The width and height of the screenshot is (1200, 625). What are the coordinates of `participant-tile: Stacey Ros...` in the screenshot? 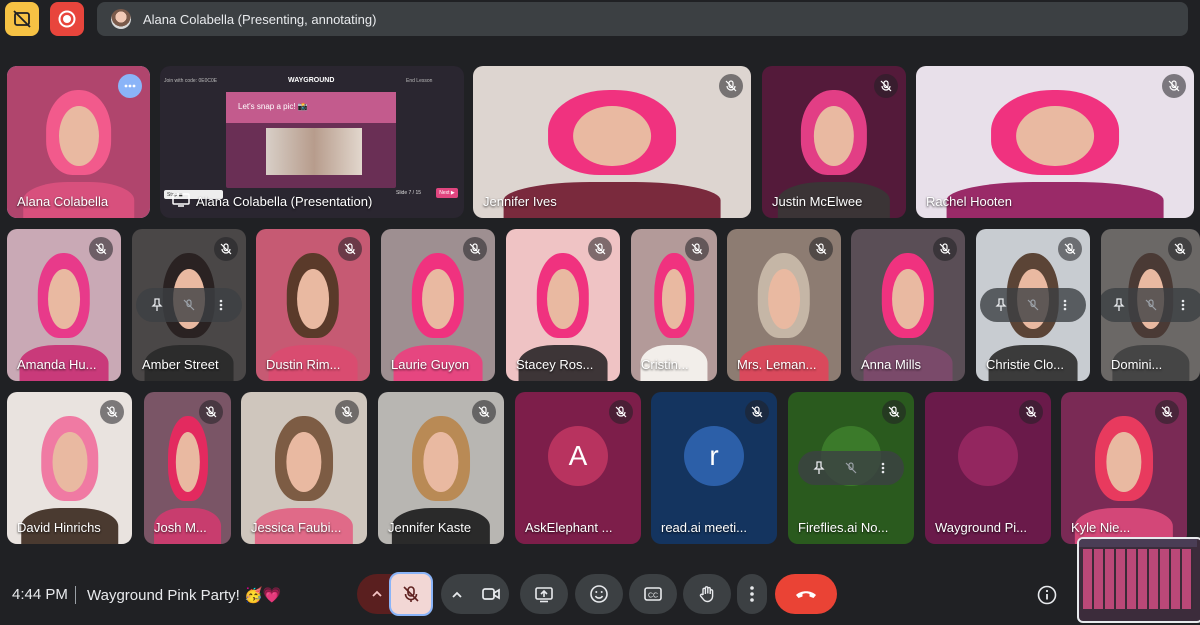 It's located at (563, 305).